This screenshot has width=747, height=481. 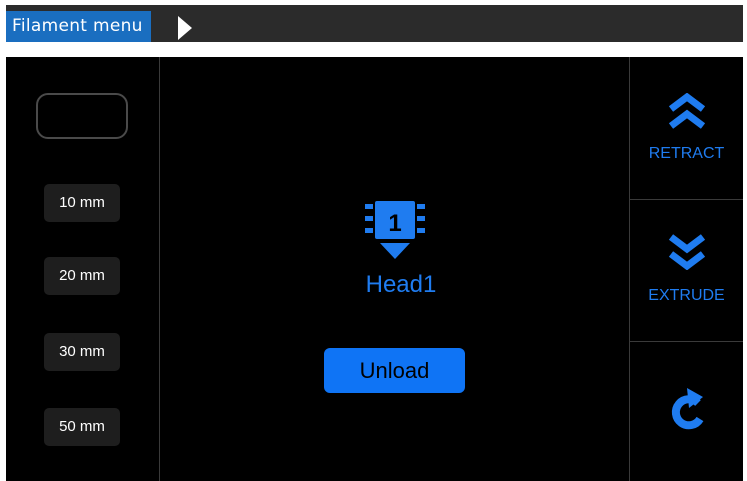 What do you see at coordinates (394, 223) in the screenshot?
I see `head-number: 1` at bounding box center [394, 223].